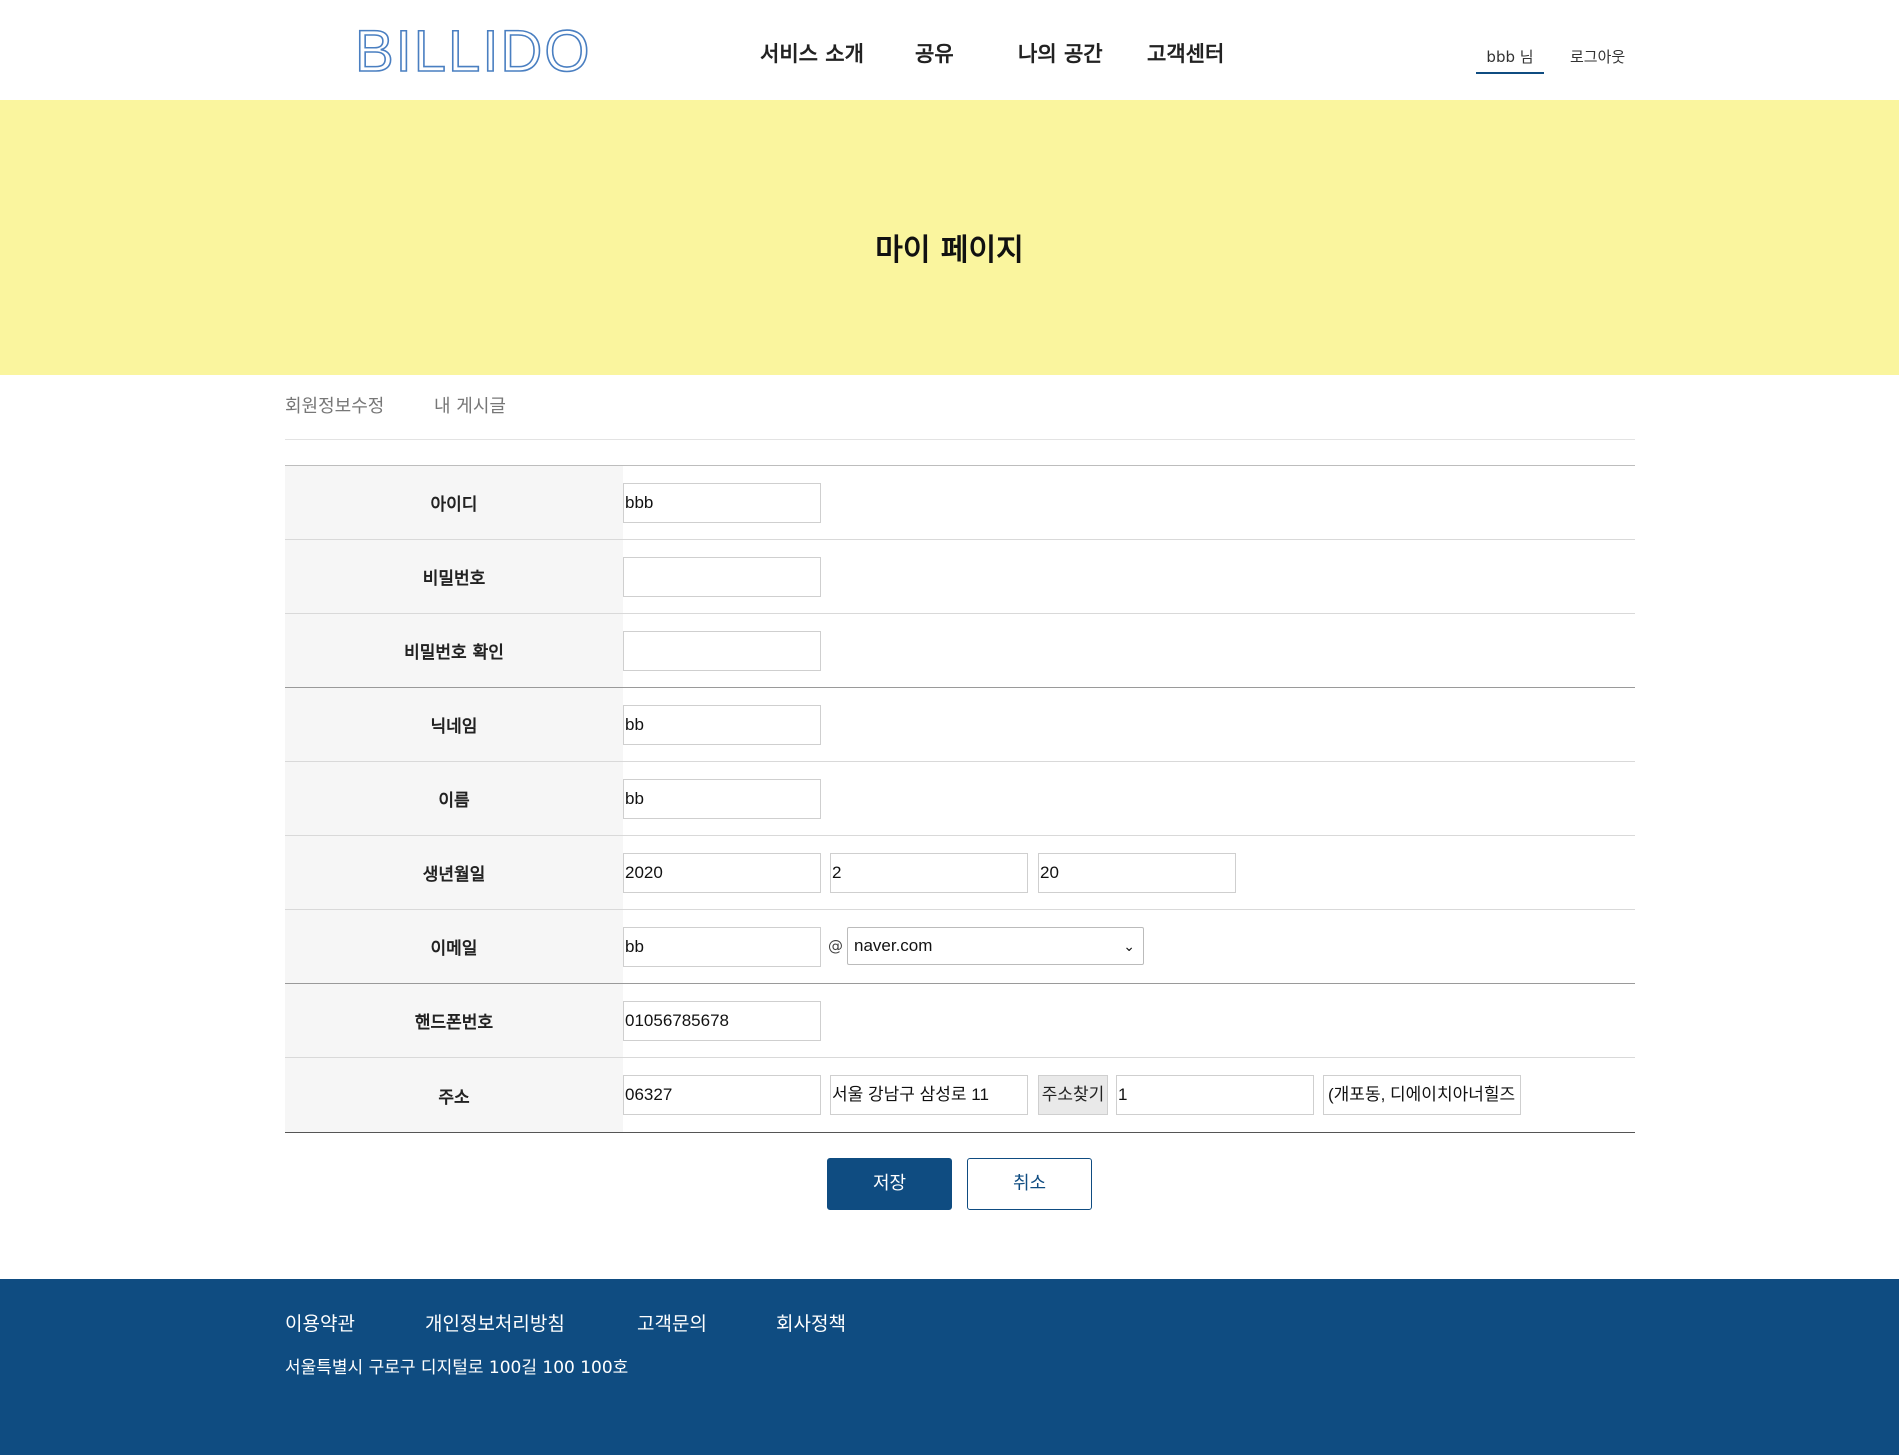  What do you see at coordinates (470, 405) in the screenshot?
I see `tab-my-posts: 내 게시글` at bounding box center [470, 405].